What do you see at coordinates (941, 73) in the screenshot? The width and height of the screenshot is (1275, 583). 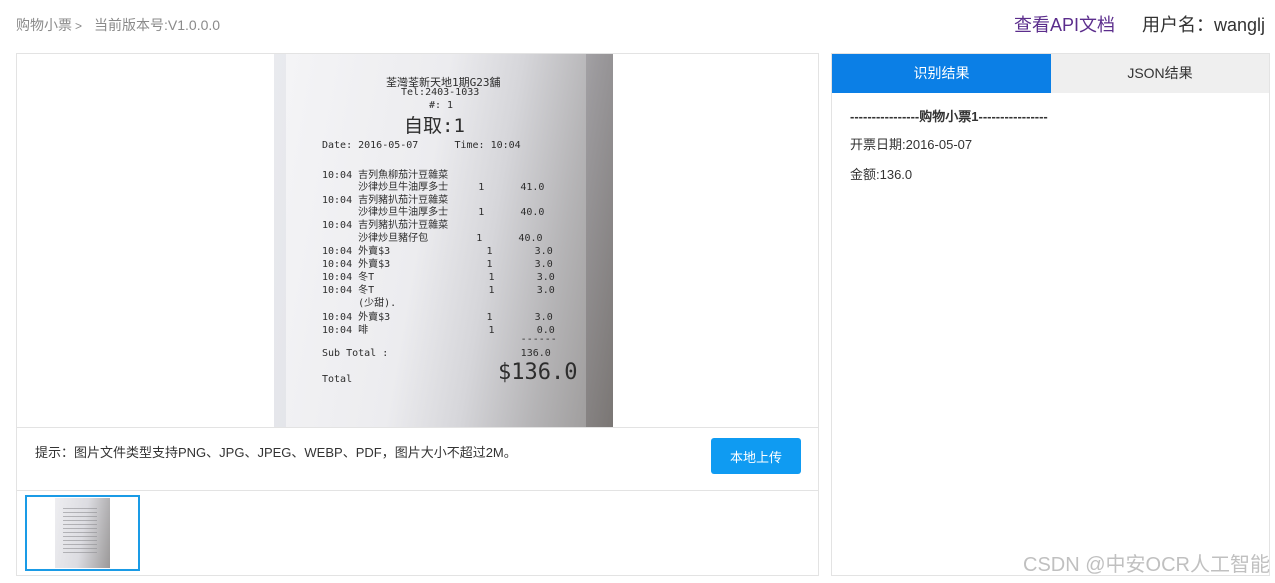 I see `tab-recognition-result: 识别结果` at bounding box center [941, 73].